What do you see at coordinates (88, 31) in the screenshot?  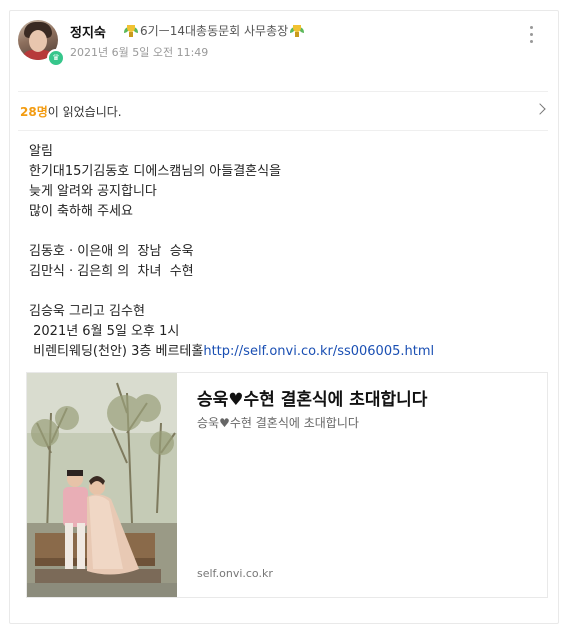 I see `author-name: 정지숙` at bounding box center [88, 31].